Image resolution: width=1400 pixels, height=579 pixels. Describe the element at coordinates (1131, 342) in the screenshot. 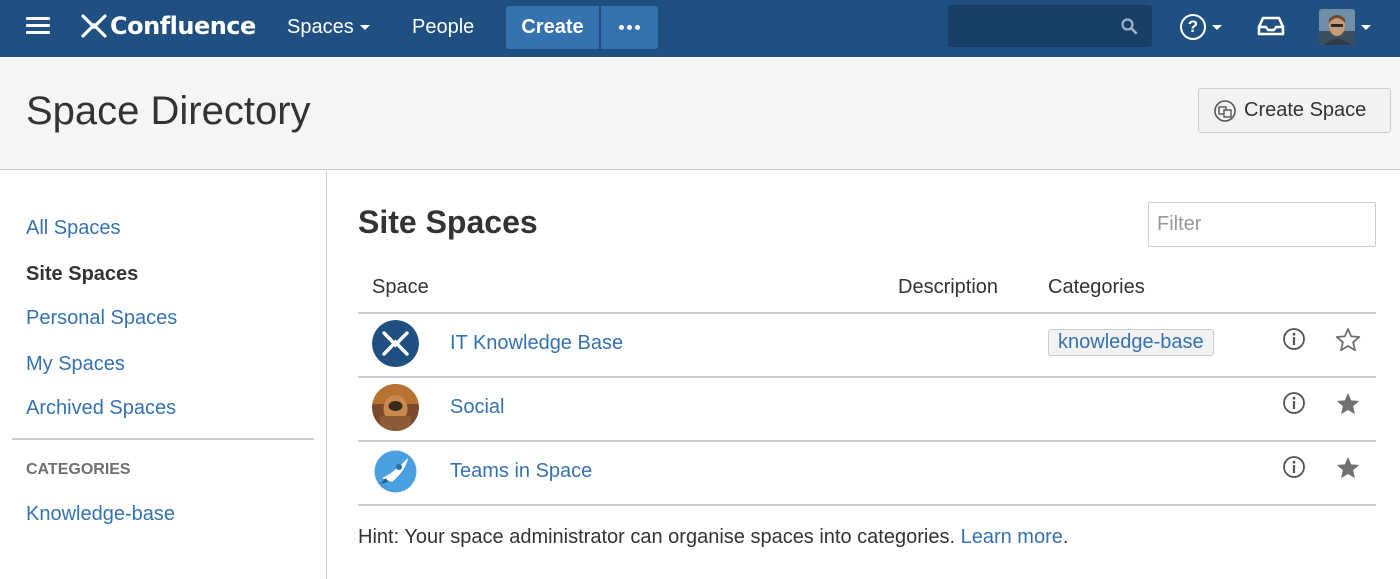

I see `category-badge: knowledge-base` at that location.